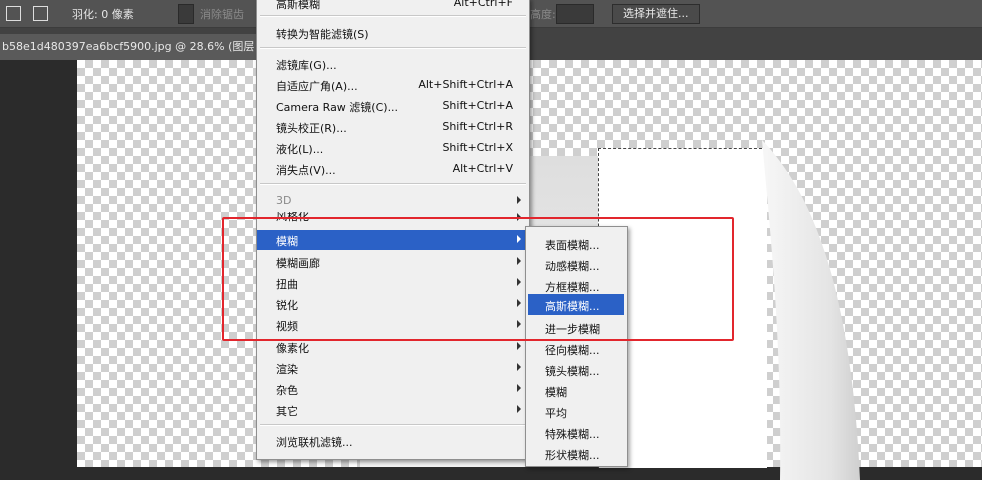 Image resolution: width=982 pixels, height=480 pixels. What do you see at coordinates (393, 368) in the screenshot?
I see `menu-item-render: 渲染` at bounding box center [393, 368].